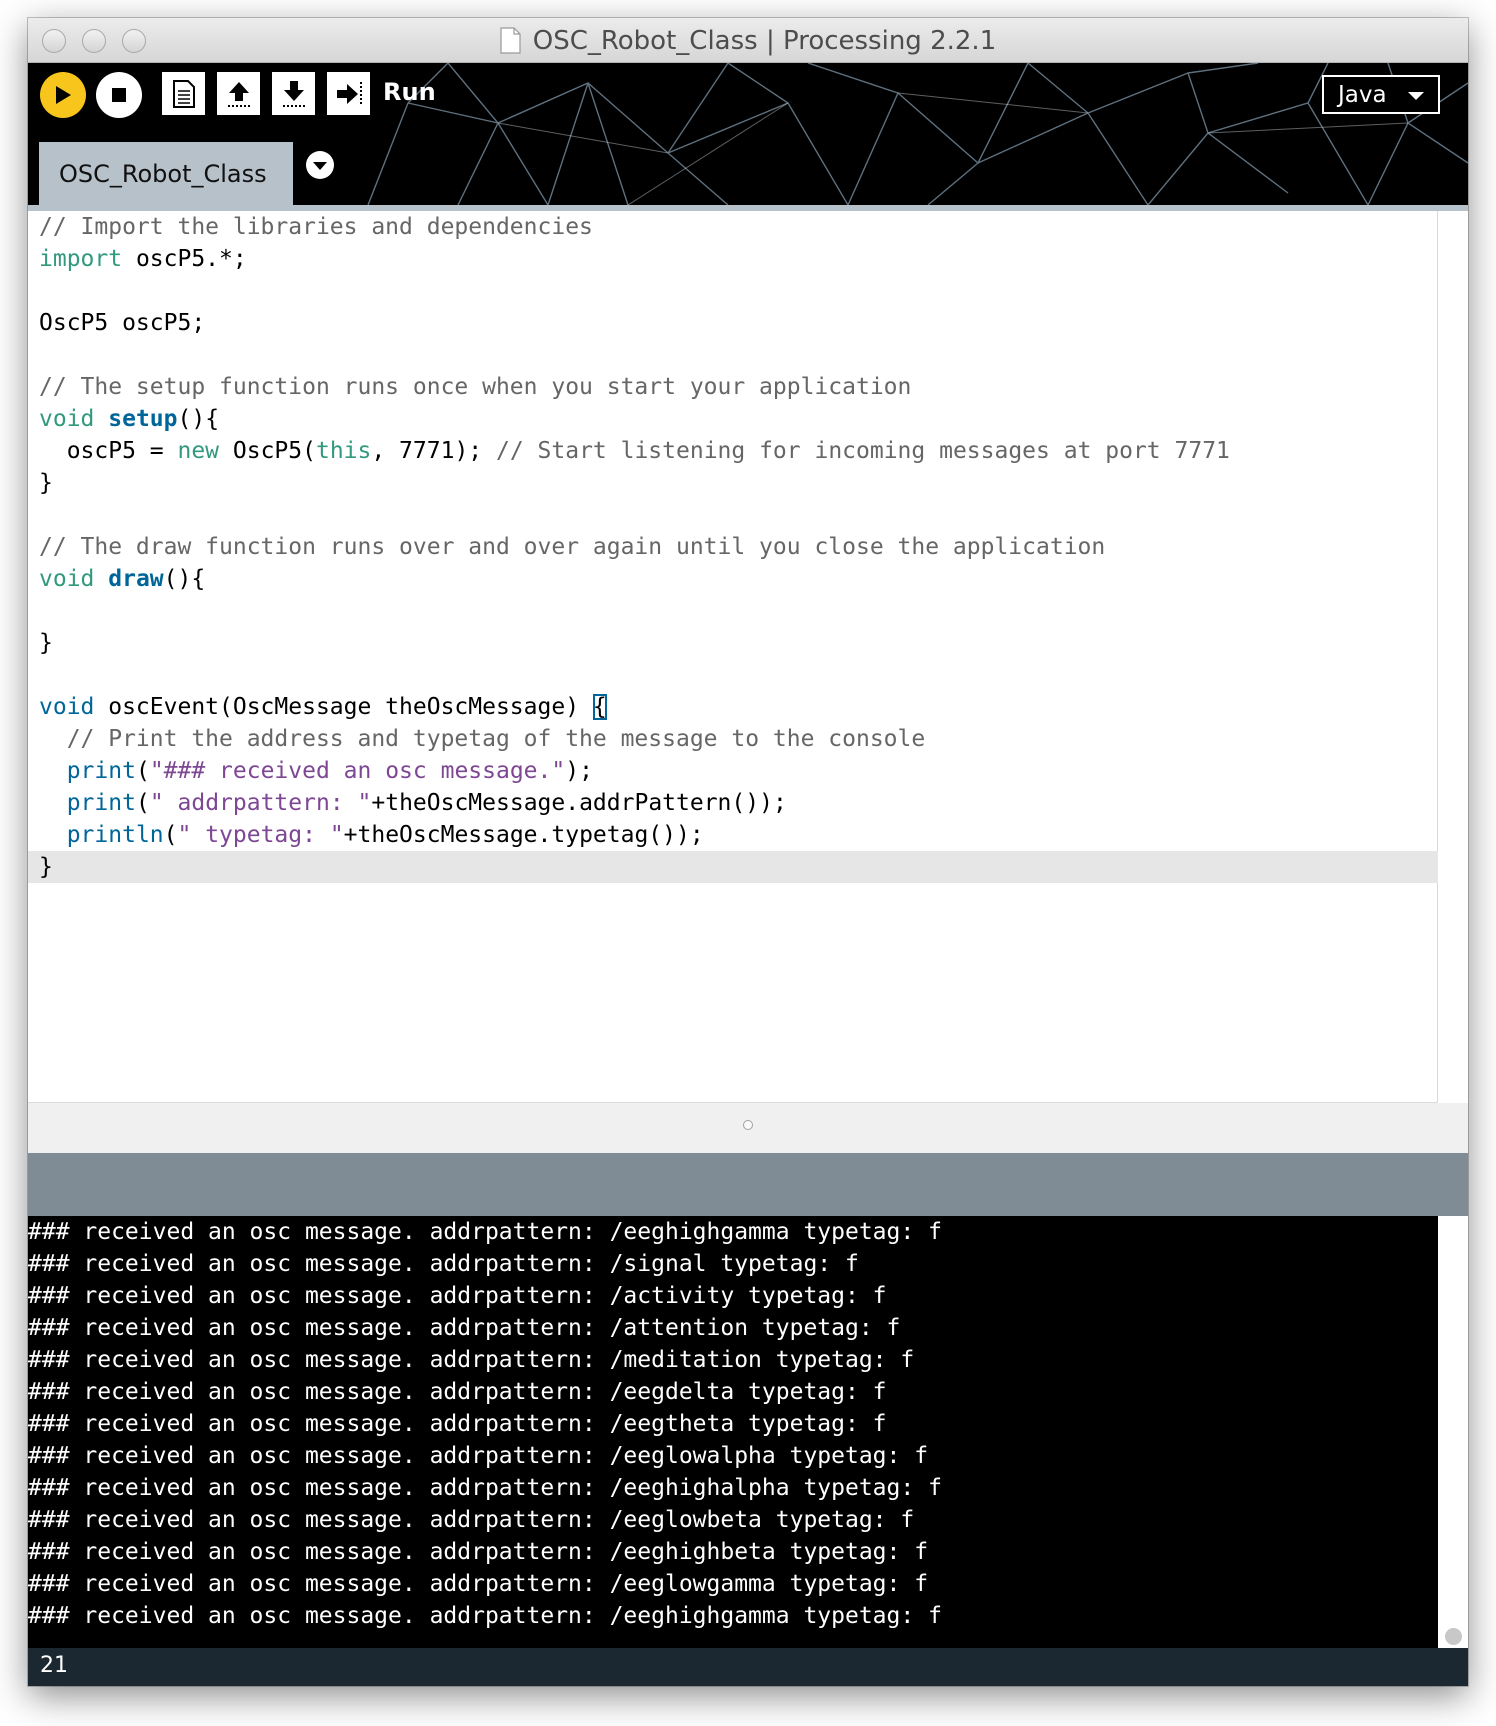 The height and width of the screenshot is (1726, 1496). I want to click on code-line: void setup(){, so click(733, 419).